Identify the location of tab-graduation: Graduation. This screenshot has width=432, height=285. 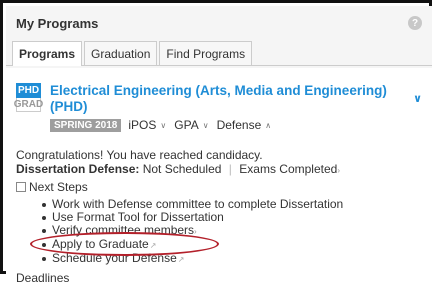
(121, 53).